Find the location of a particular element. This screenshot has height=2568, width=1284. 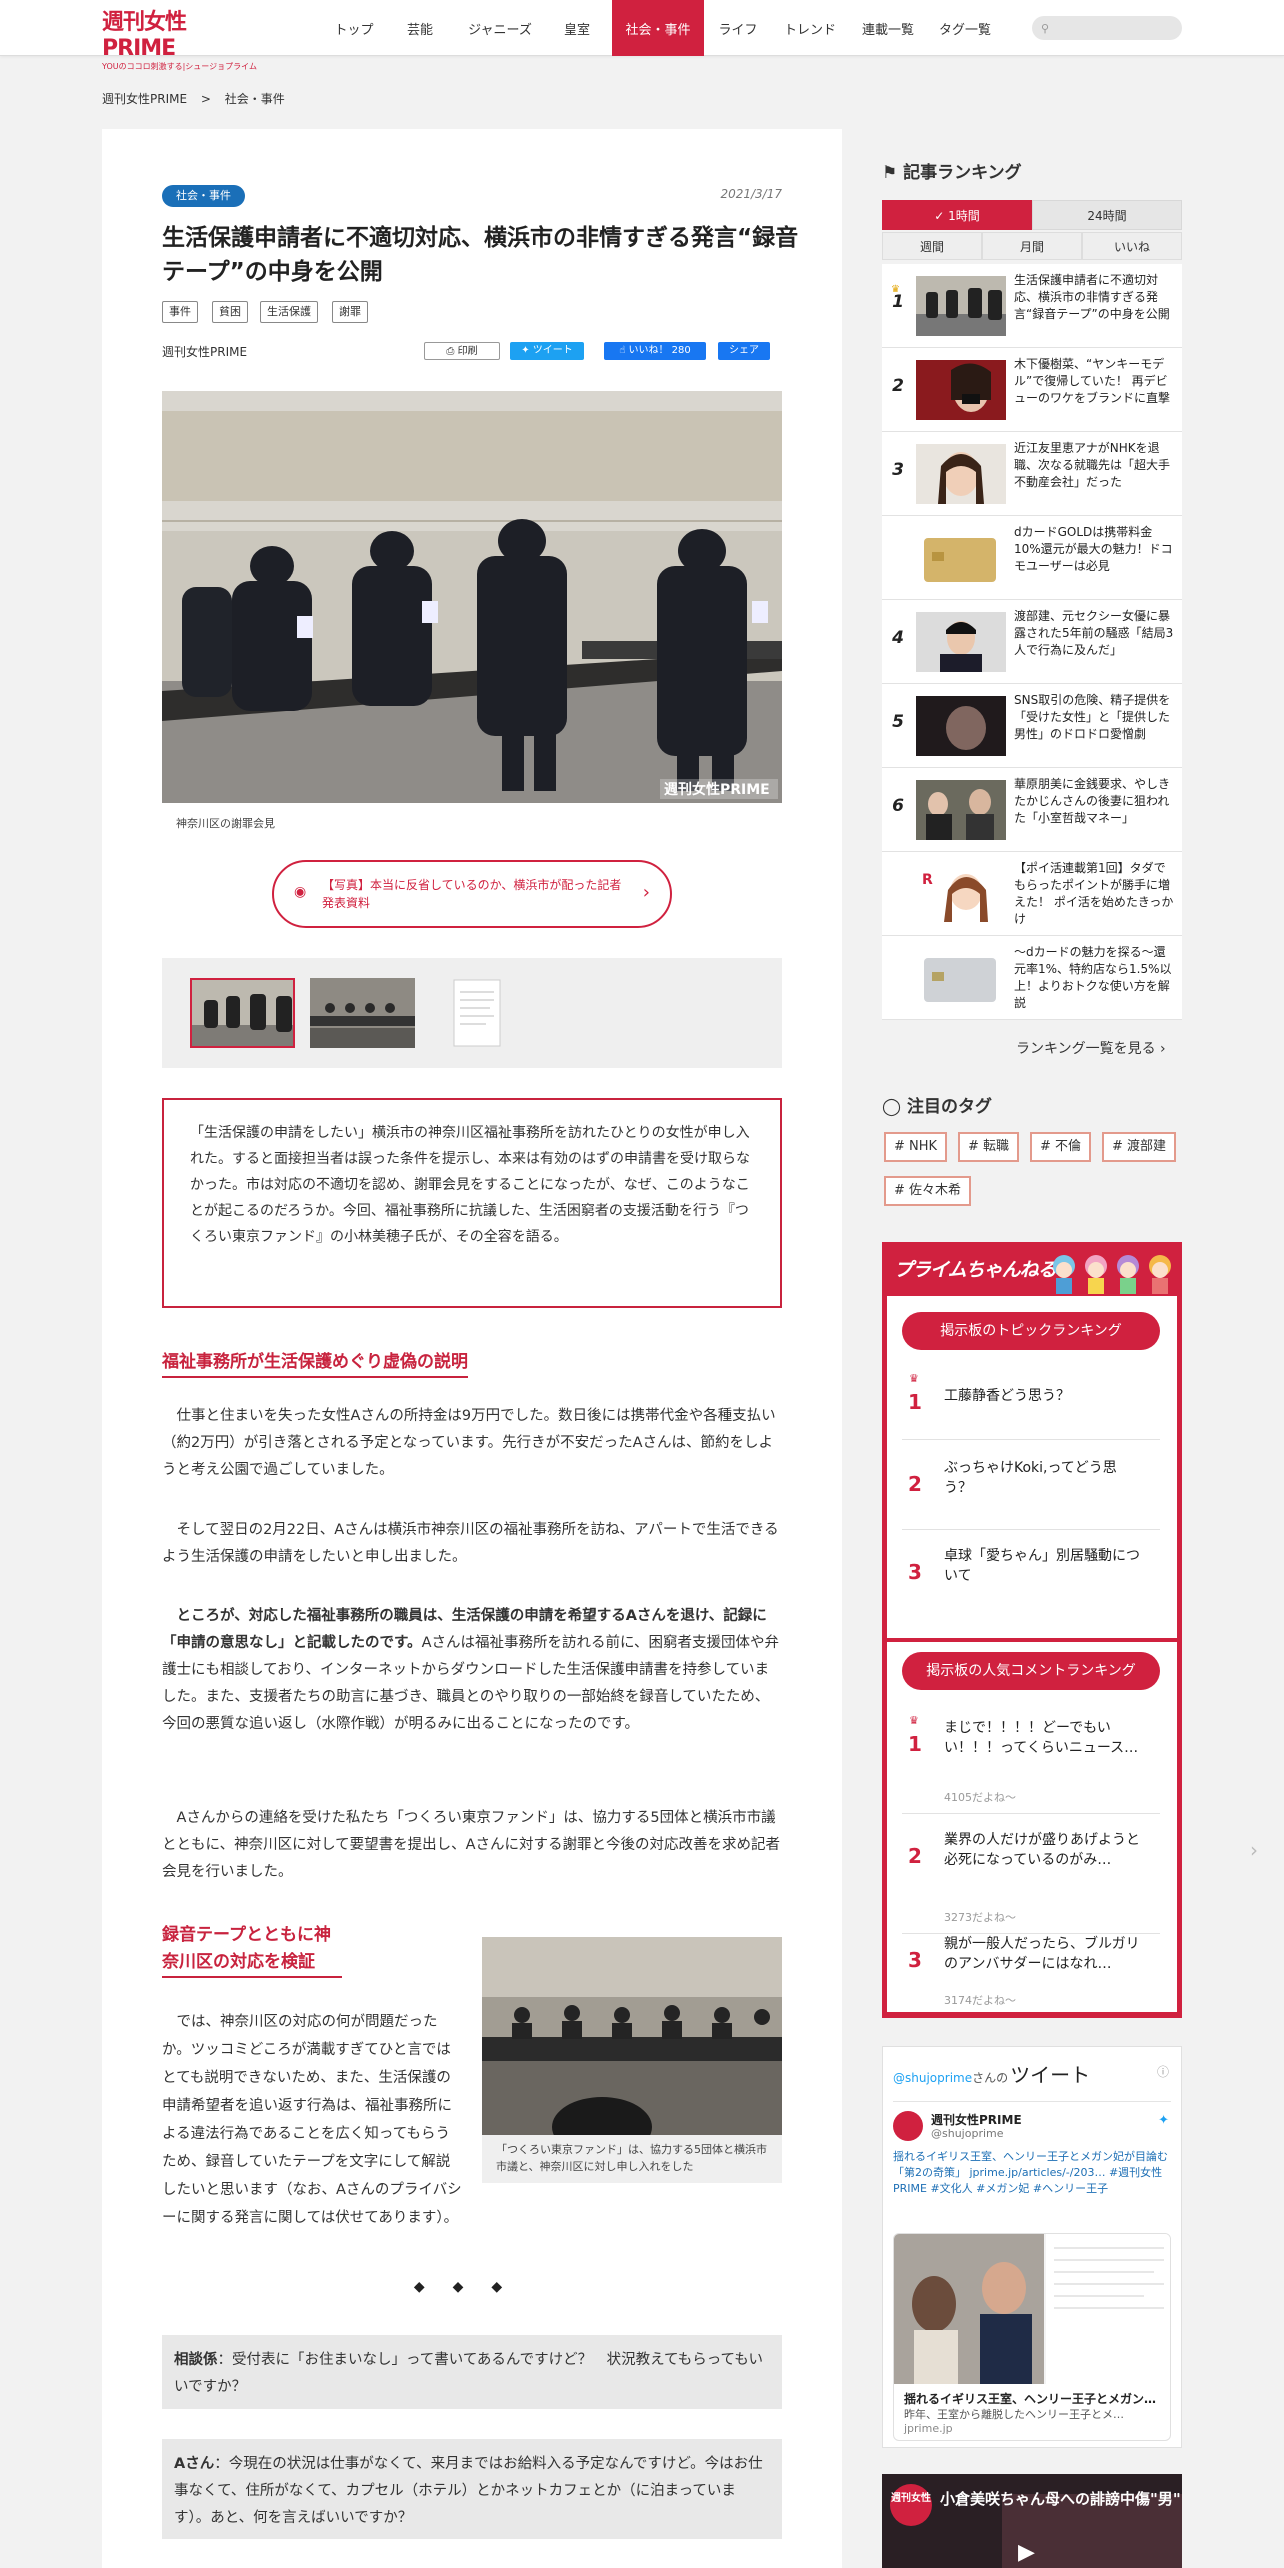

ranking-more-link: ランキング一覧を見る › is located at coordinates (1091, 1048).